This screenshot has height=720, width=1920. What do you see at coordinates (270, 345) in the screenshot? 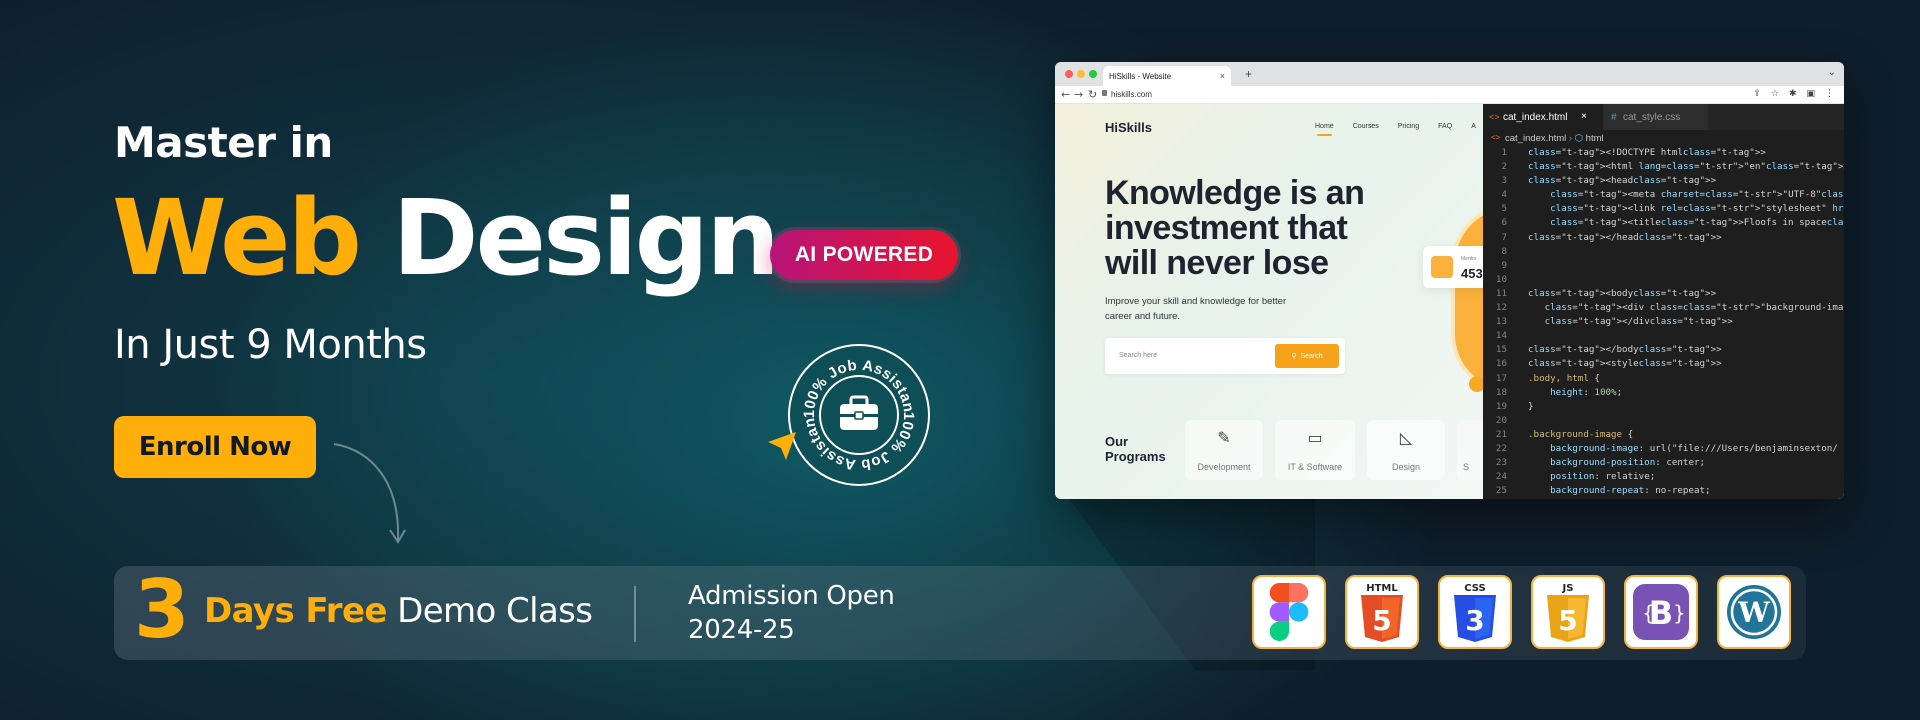
I see `headline-duration: In Just 9 Months` at bounding box center [270, 345].